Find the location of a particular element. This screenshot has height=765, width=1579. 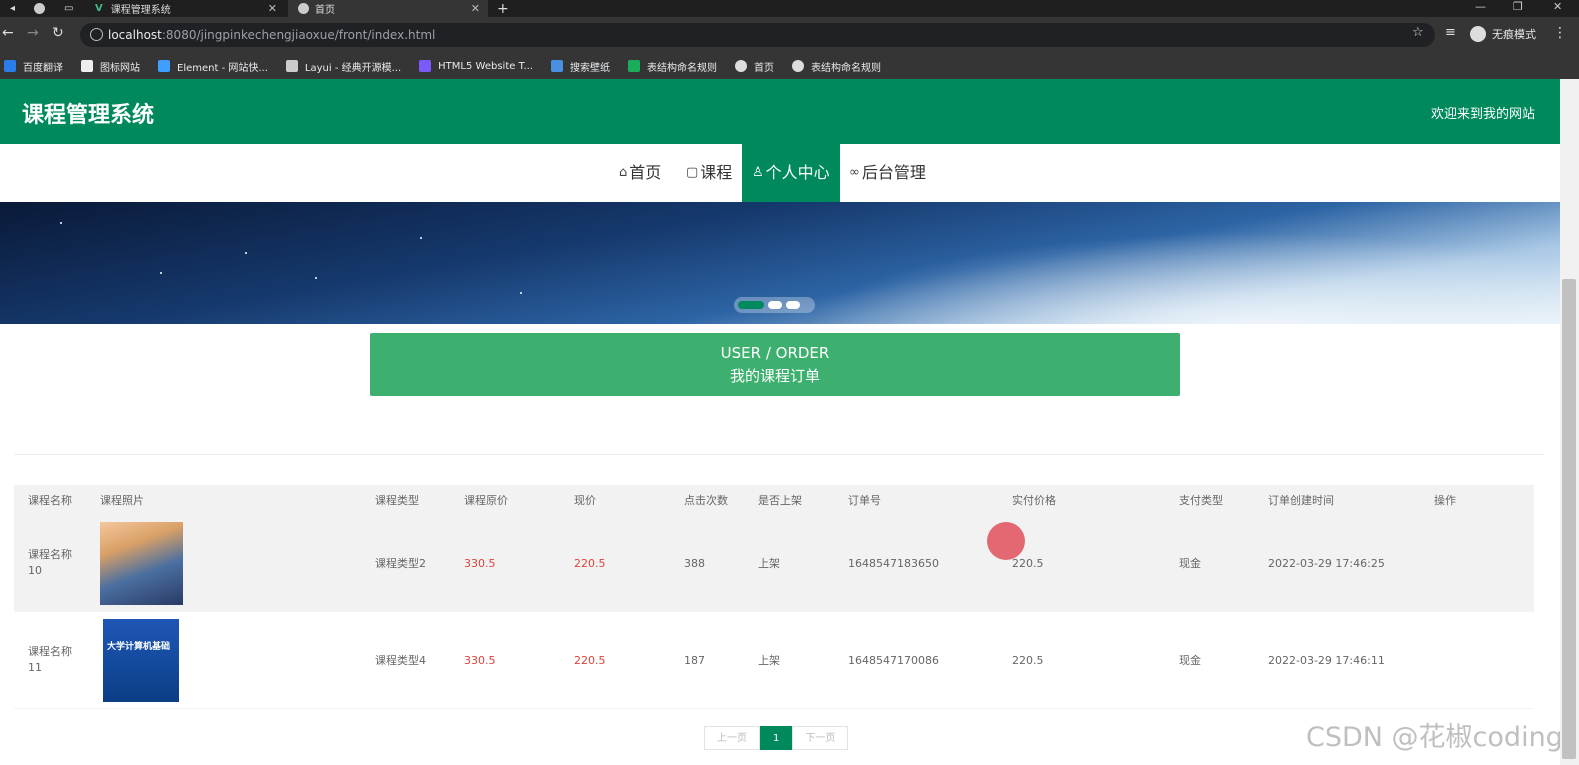

layui-icon is located at coordinates (291, 66).